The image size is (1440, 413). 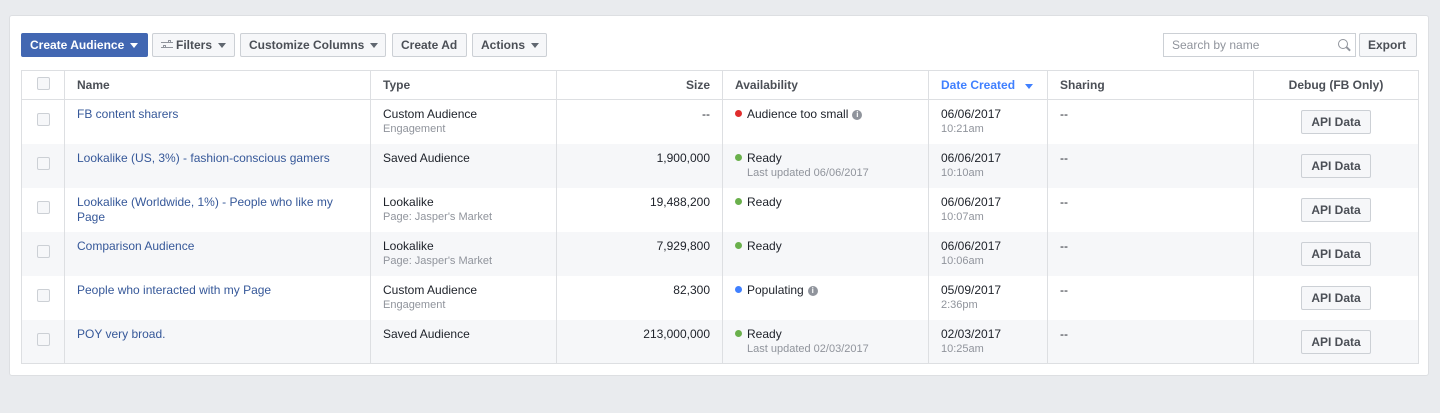 What do you see at coordinates (971, 333) in the screenshot?
I see `date-created: 02/03/2017` at bounding box center [971, 333].